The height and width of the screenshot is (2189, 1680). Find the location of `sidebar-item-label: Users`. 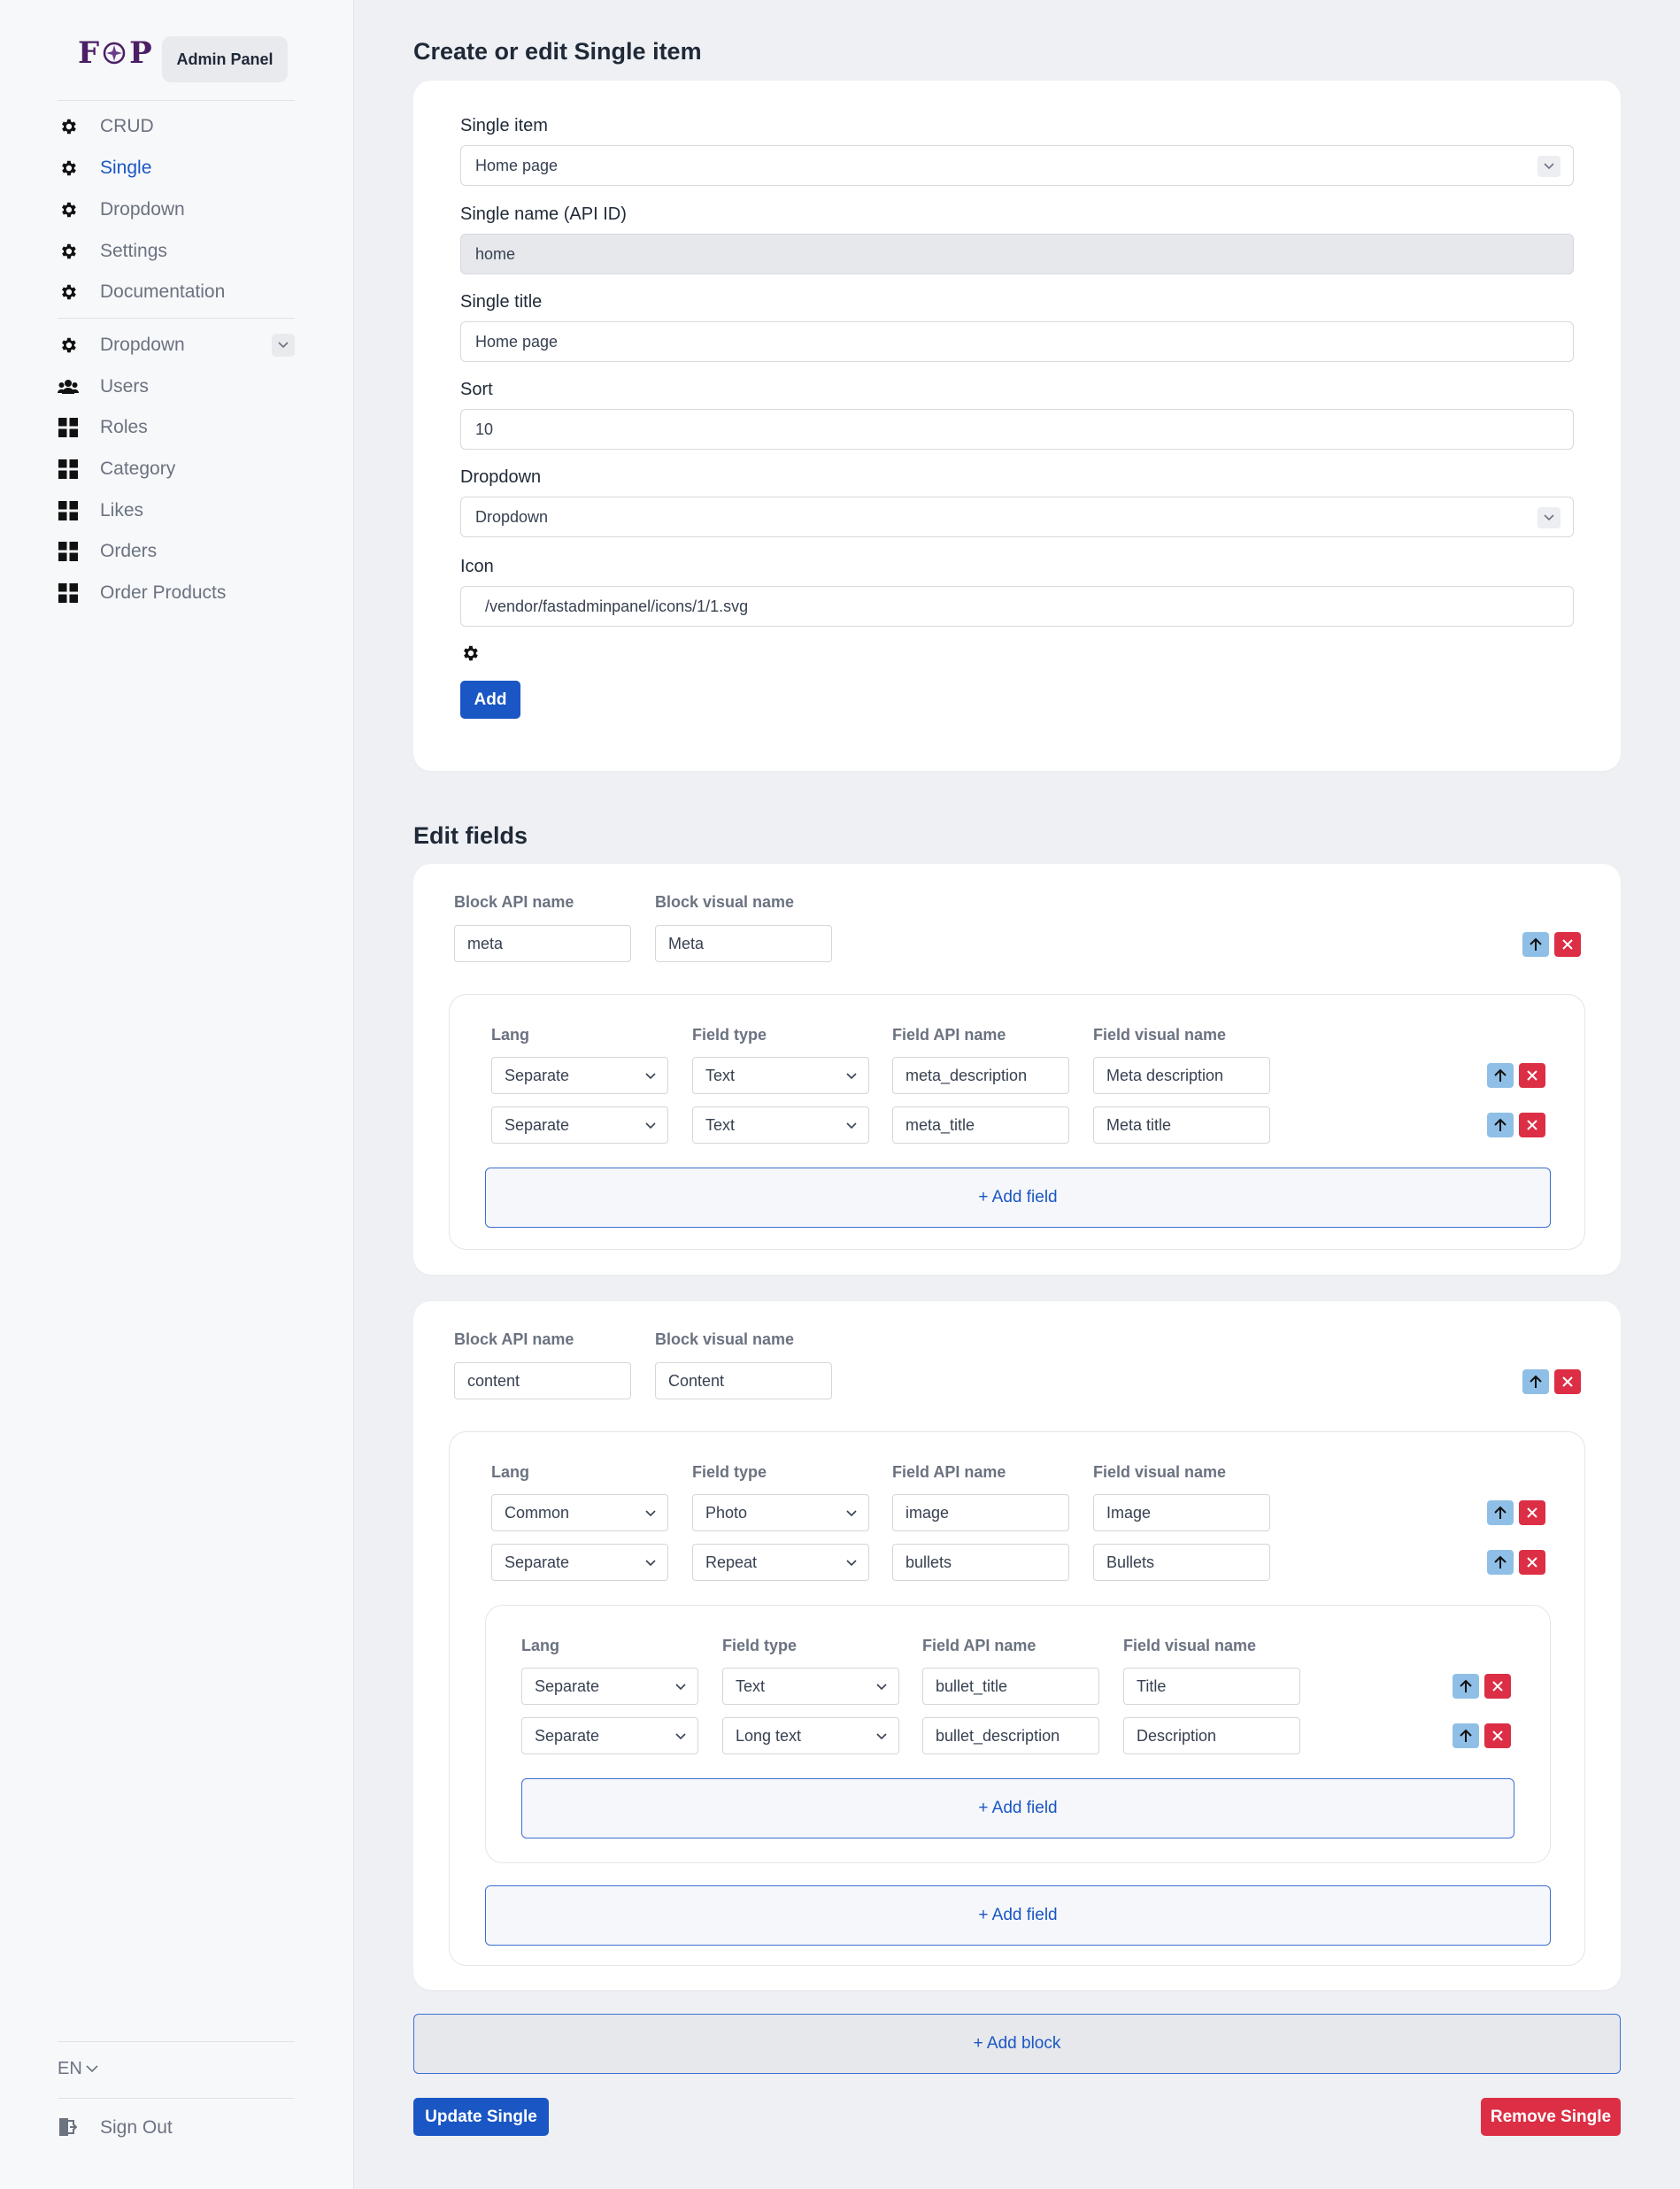

sidebar-item-label: Users is located at coordinates (124, 386).